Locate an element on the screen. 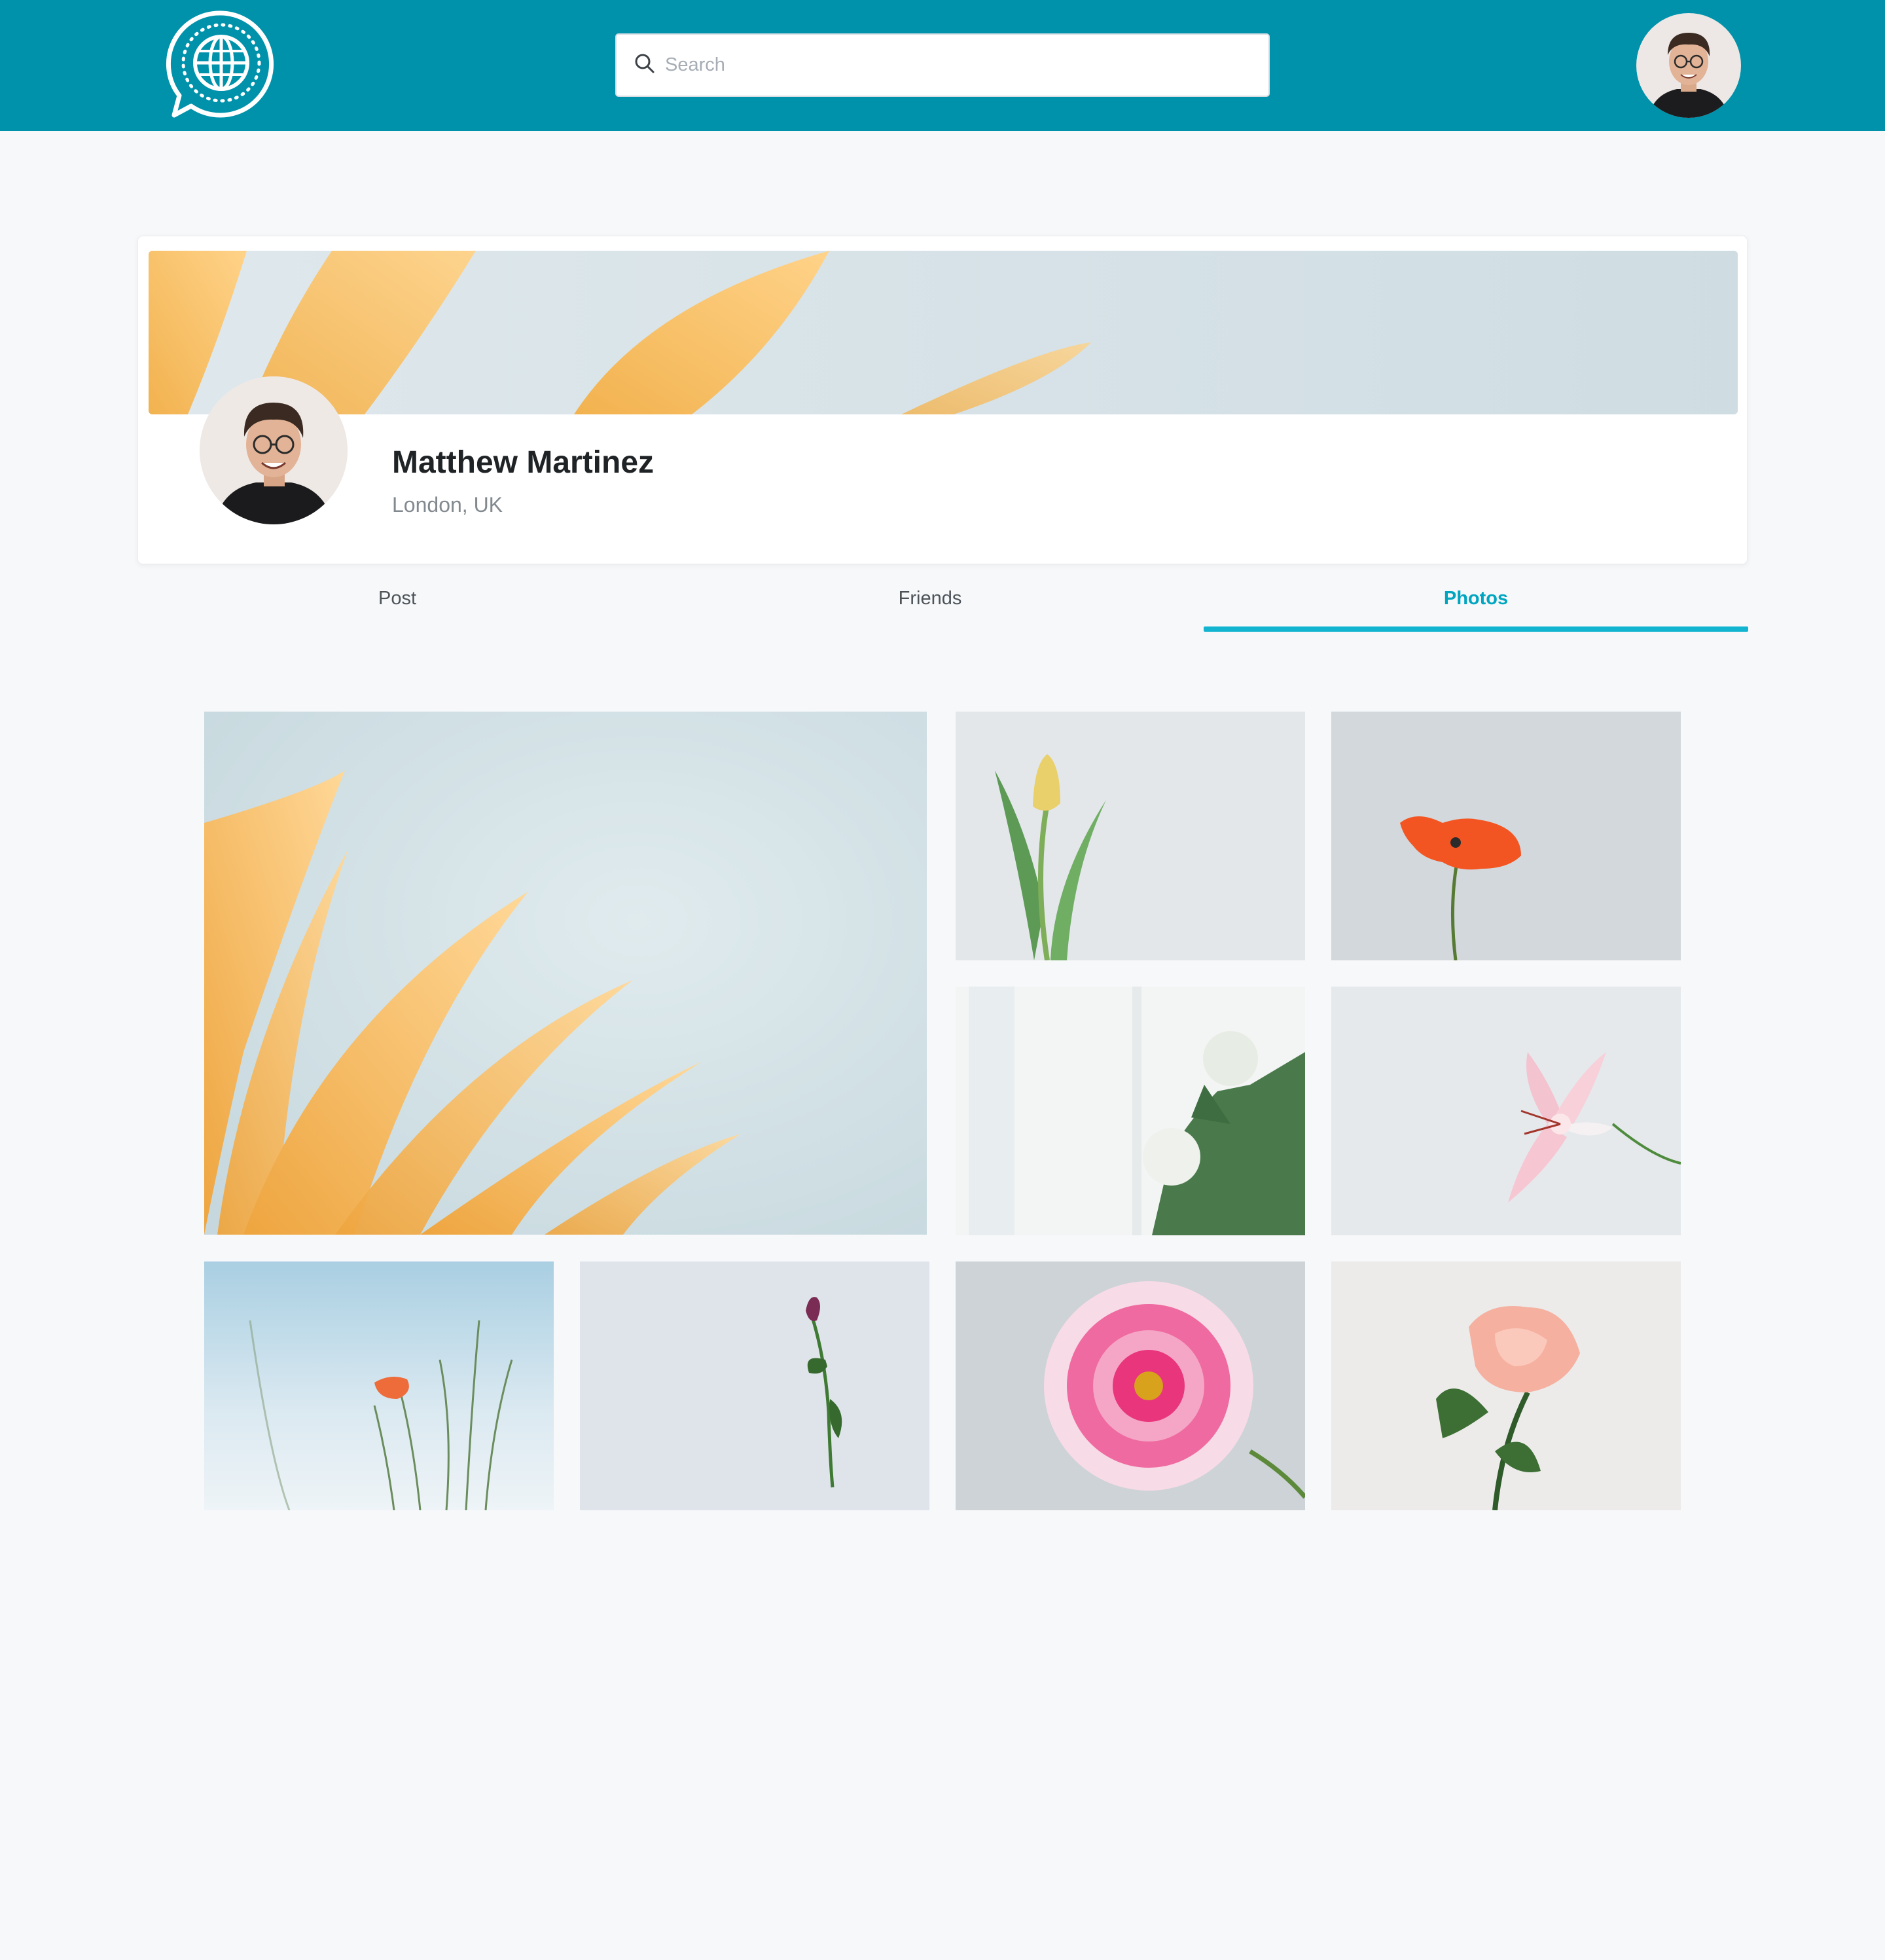 This screenshot has height=1960, width=1885. red-poppy-photo is located at coordinates (1506, 836).